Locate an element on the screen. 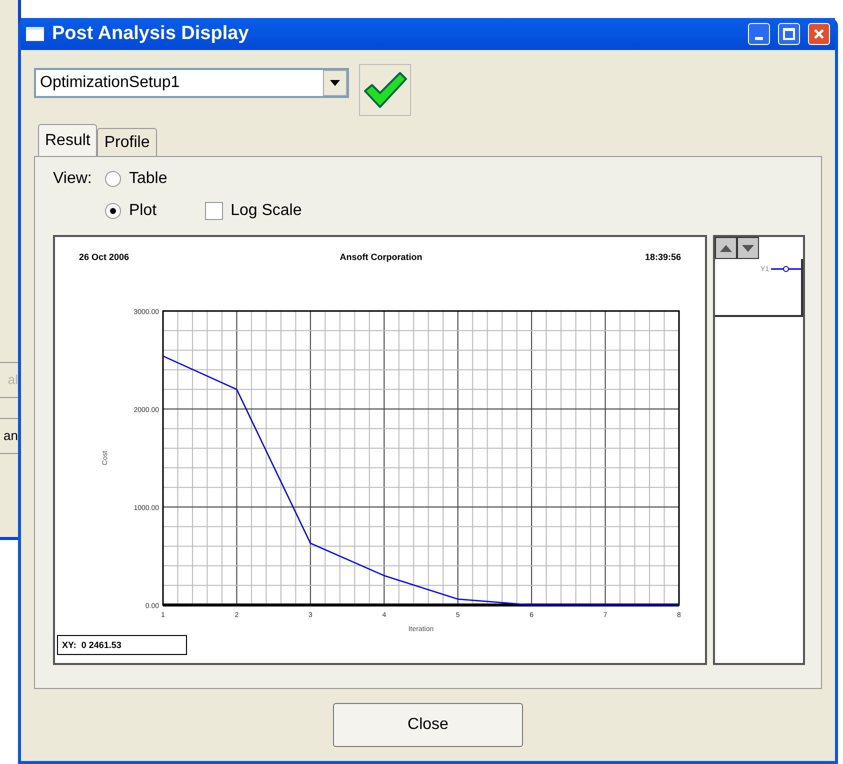 The width and height of the screenshot is (843, 764). checkmark-icon is located at coordinates (385, 90).